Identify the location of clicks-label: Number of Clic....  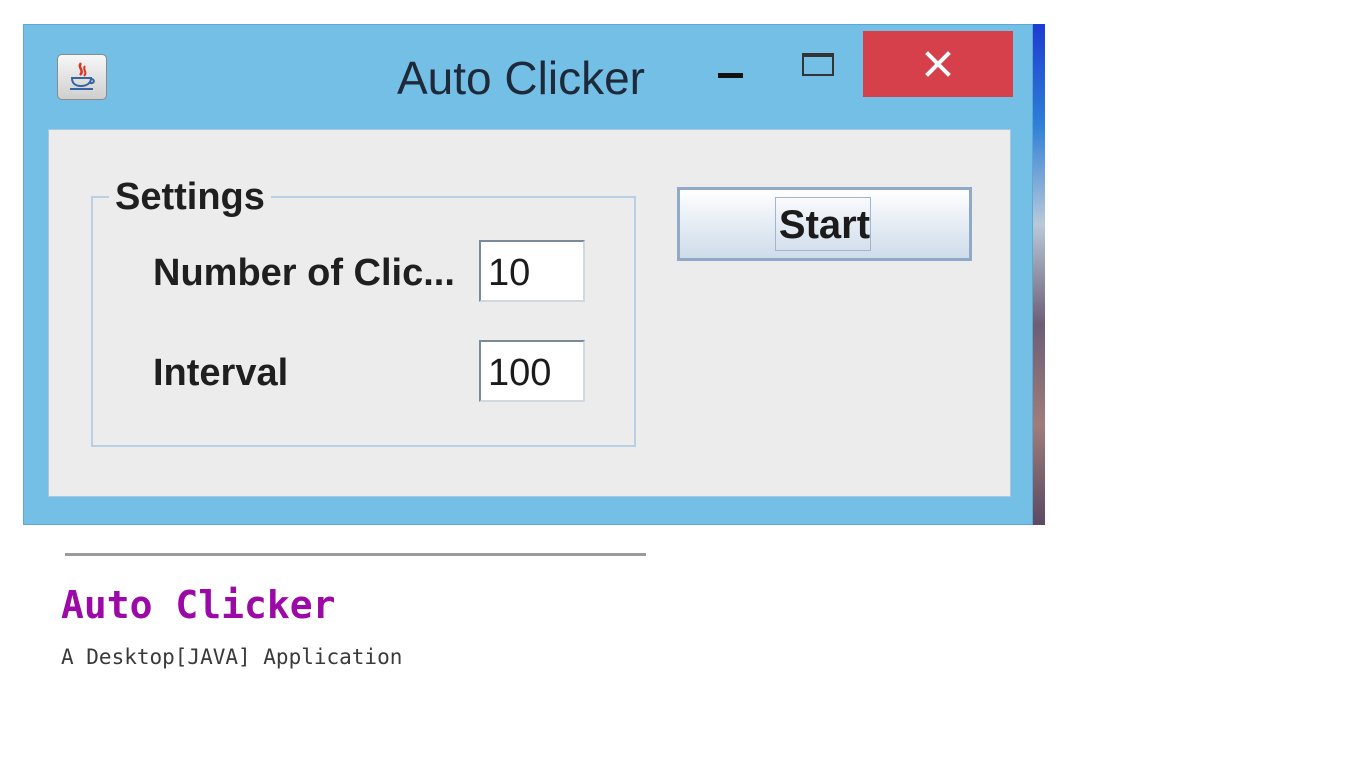
(304, 273).